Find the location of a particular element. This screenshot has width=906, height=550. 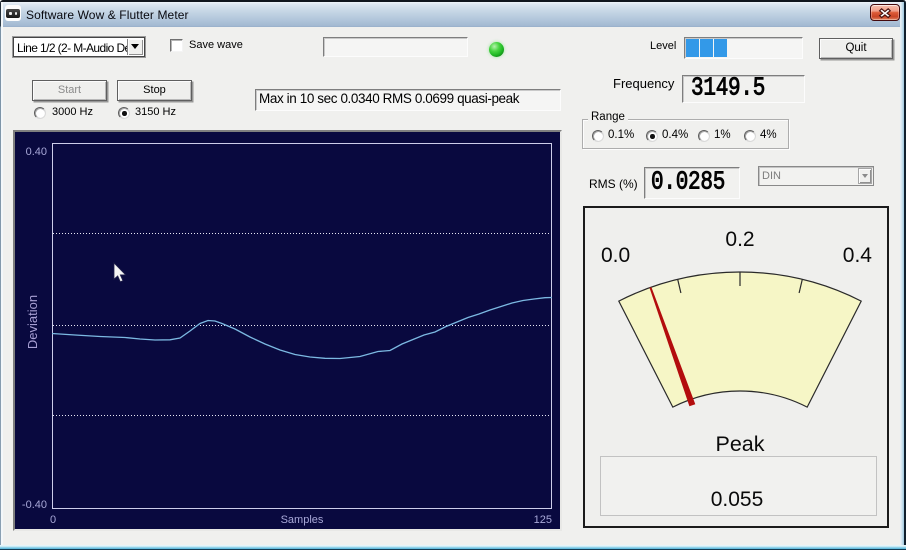

svg-text: Deviation is located at coordinates (32, 322).